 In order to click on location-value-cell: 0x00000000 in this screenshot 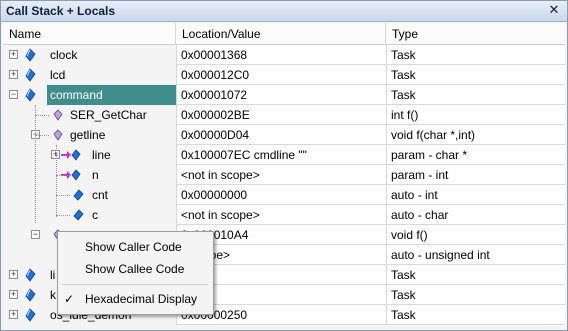, I will do `click(281, 195)`.